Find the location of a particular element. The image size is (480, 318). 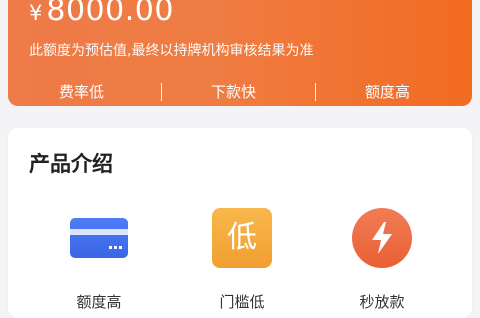

low-rate-icon-text: 低 is located at coordinates (242, 237).